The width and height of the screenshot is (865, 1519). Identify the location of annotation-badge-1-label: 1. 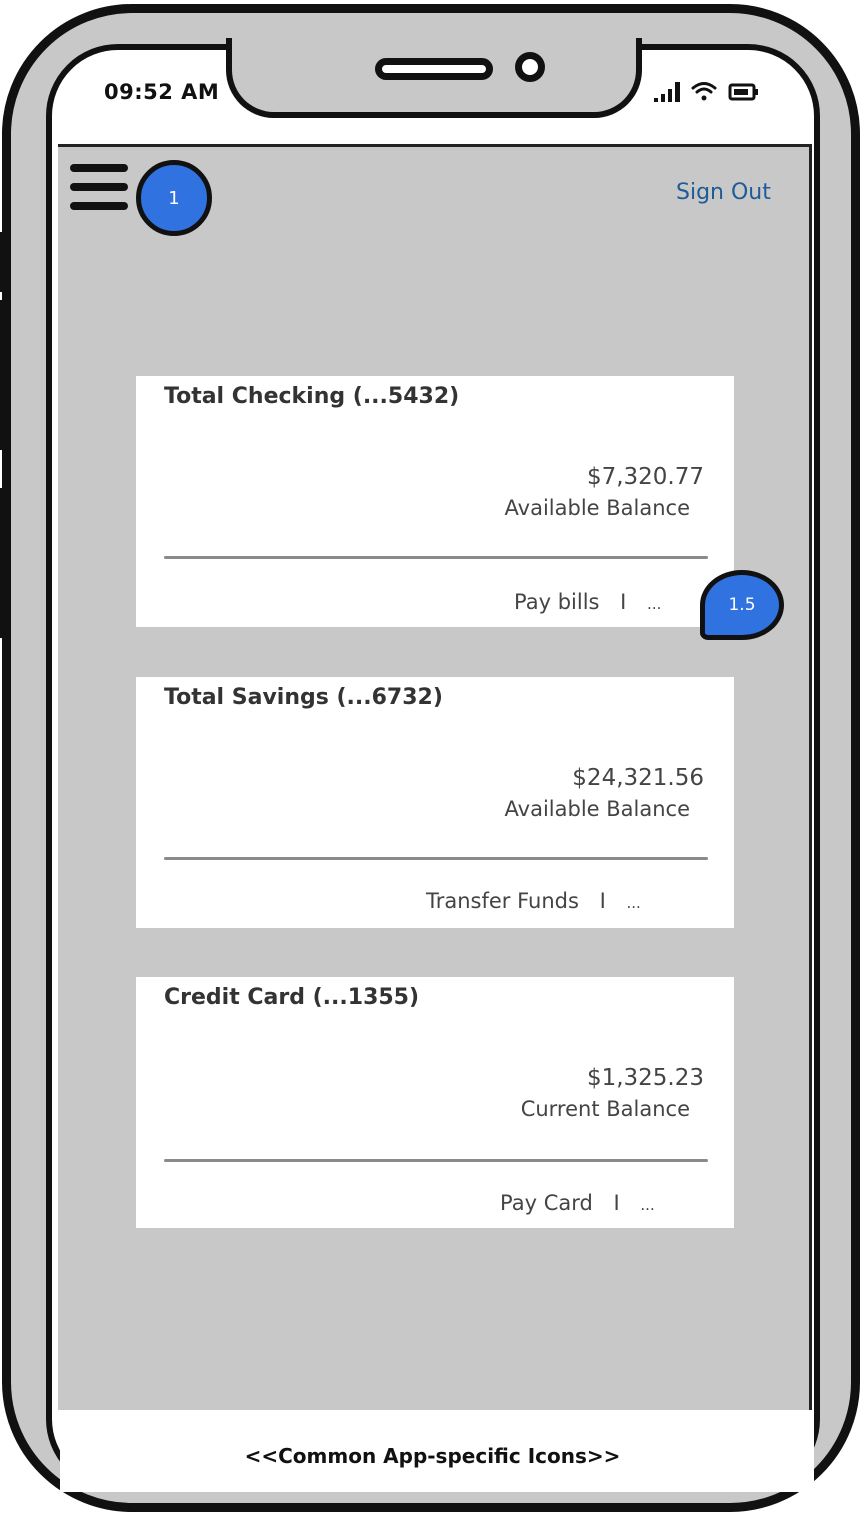
(174, 198).